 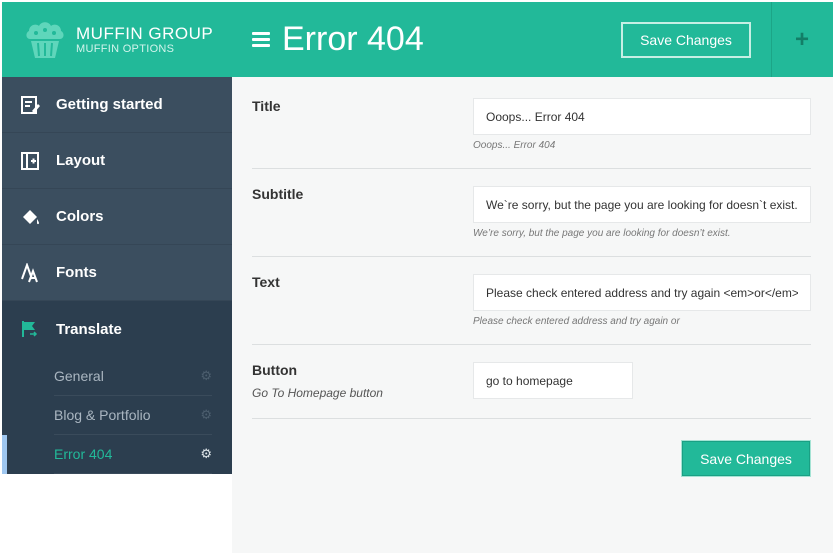 What do you see at coordinates (30, 329) in the screenshot?
I see `flag-icon` at bounding box center [30, 329].